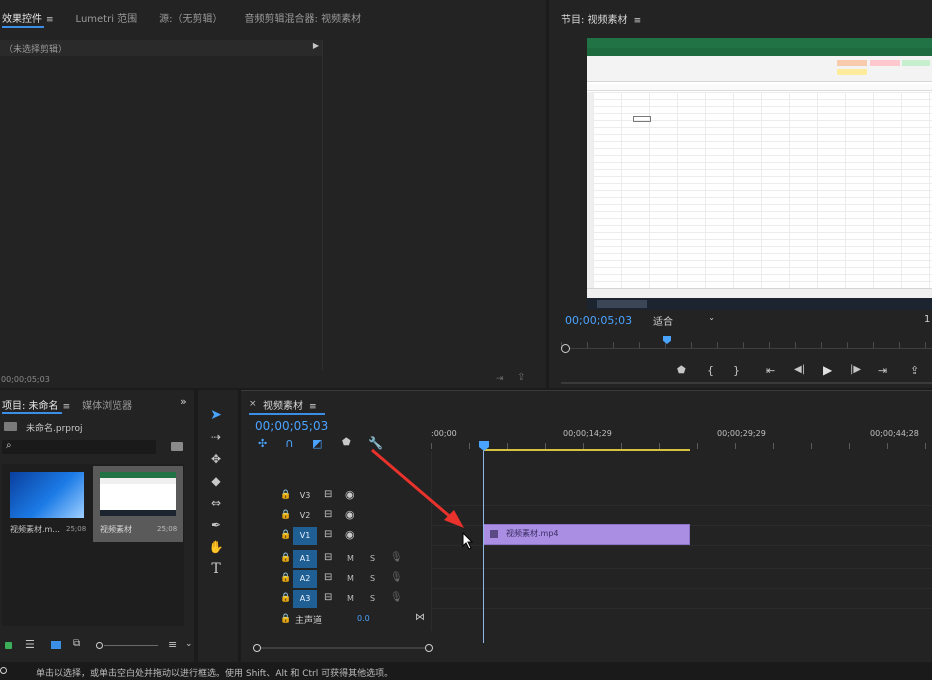 This screenshot has height=680, width=932. What do you see at coordinates (681, 620) in the screenshot?
I see `track-lane-master` at bounding box center [681, 620].